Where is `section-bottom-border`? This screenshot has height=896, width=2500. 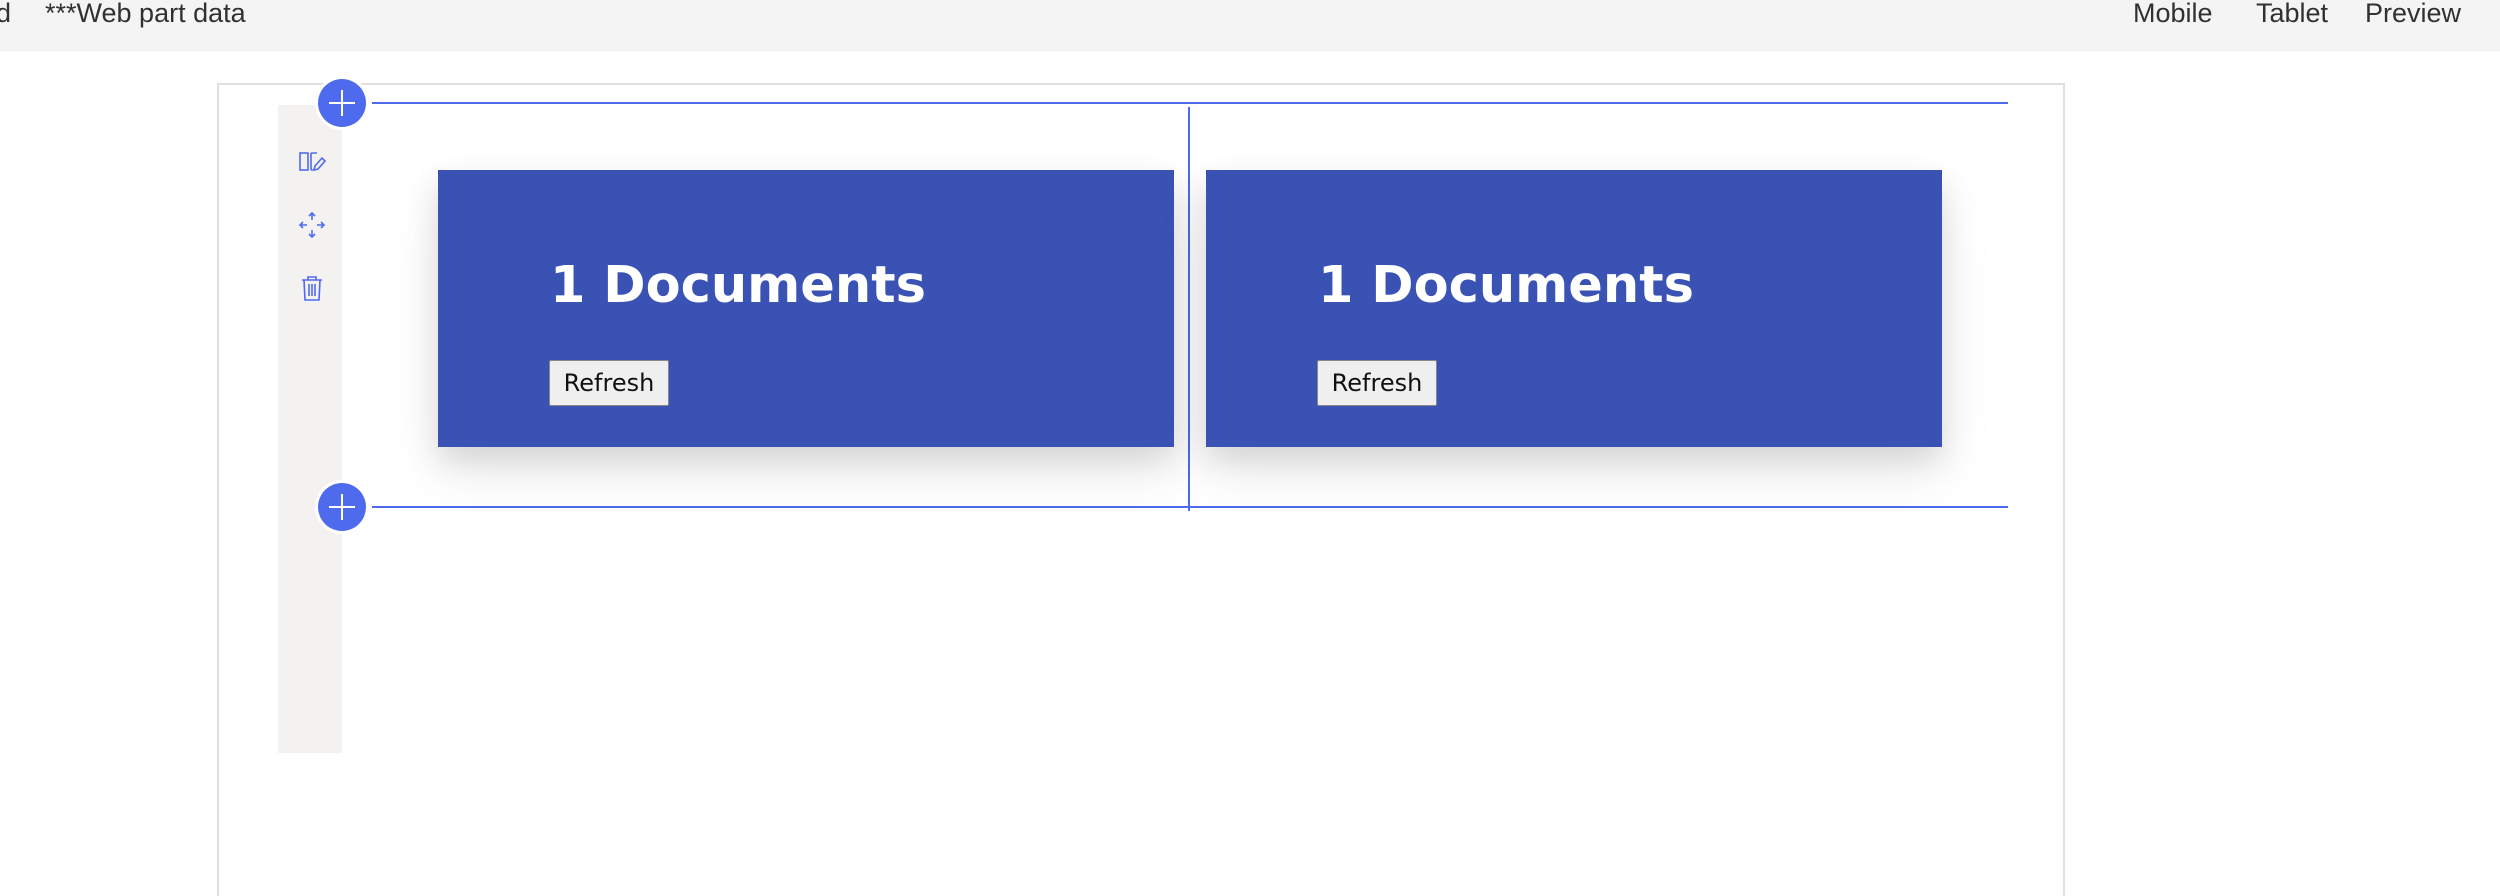
section-bottom-border is located at coordinates (1190, 507).